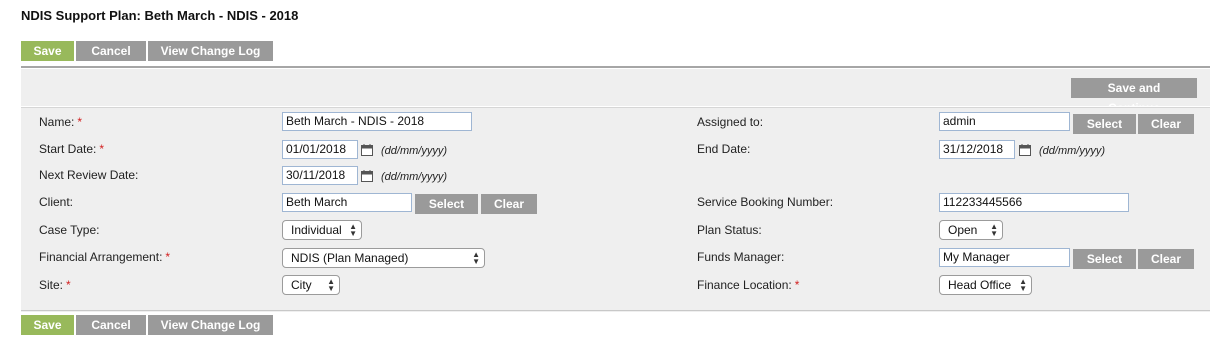 This screenshot has height=344, width=1210. I want to click on name-label: Name: *, so click(61, 122).